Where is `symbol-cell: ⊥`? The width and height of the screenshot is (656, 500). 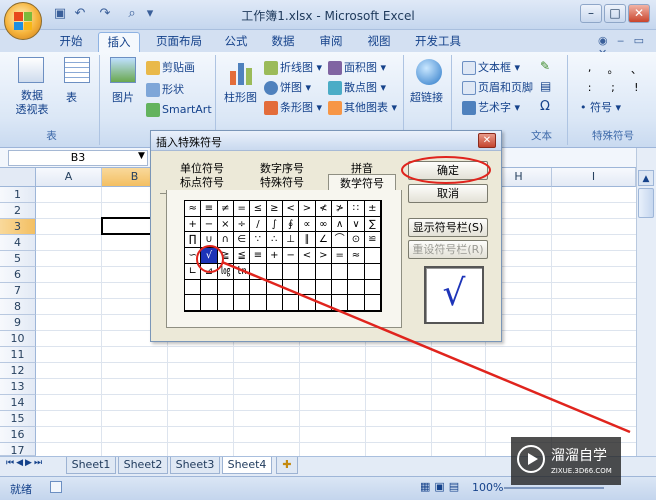
symbol-cell: ⊥ is located at coordinates (291, 240).